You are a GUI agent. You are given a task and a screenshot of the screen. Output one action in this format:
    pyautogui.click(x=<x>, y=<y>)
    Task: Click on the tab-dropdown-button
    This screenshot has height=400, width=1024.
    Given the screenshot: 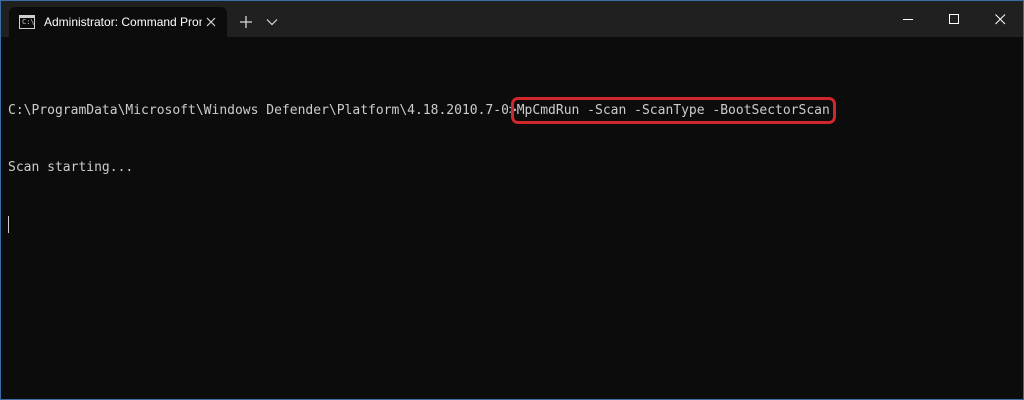 What is the action you would take?
    pyautogui.click(x=272, y=22)
    